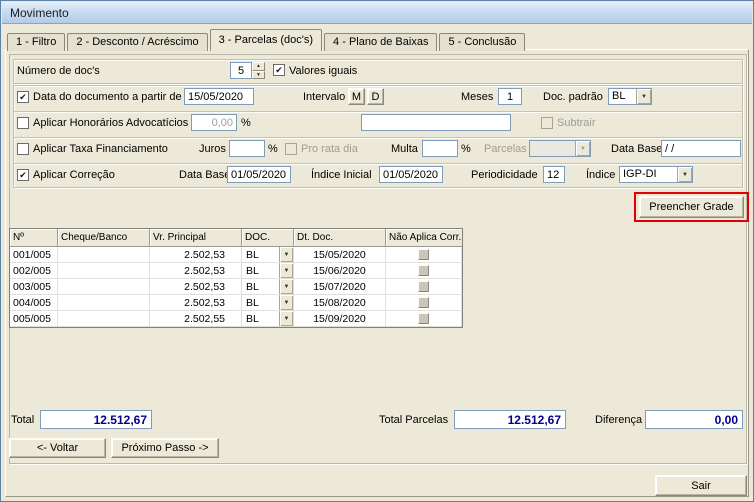  What do you see at coordinates (619, 420) in the screenshot?
I see `diferenca-label: Diferença` at bounding box center [619, 420].